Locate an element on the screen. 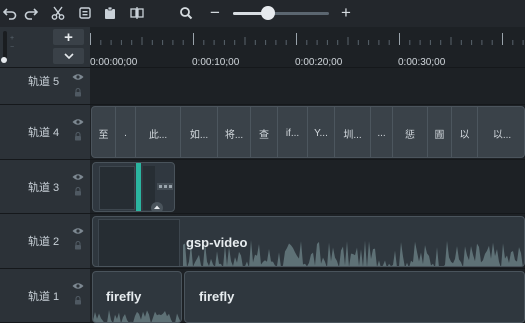  split-button is located at coordinates (137, 13).